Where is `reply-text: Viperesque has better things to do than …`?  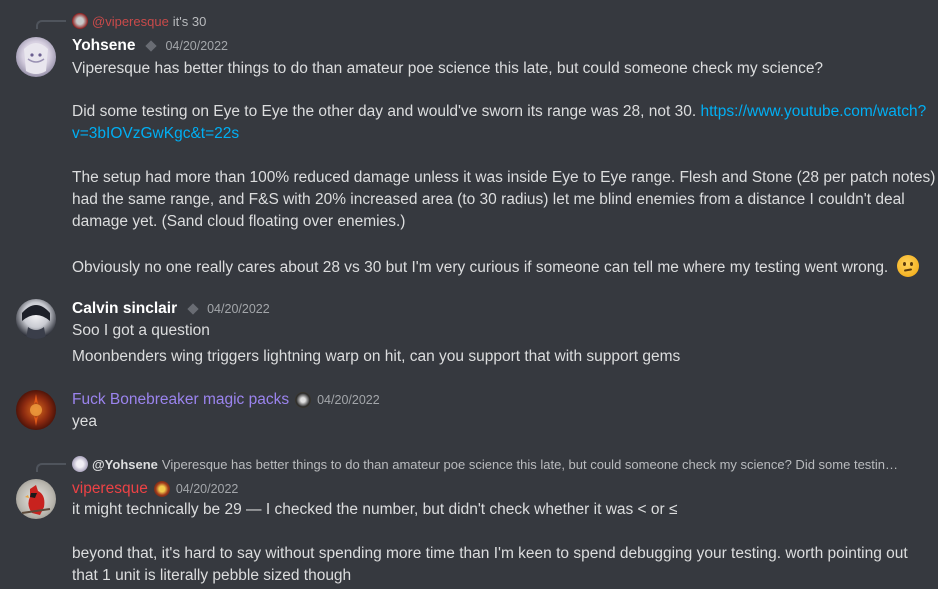
reply-text: Viperesque has better things to do than … is located at coordinates (531, 464).